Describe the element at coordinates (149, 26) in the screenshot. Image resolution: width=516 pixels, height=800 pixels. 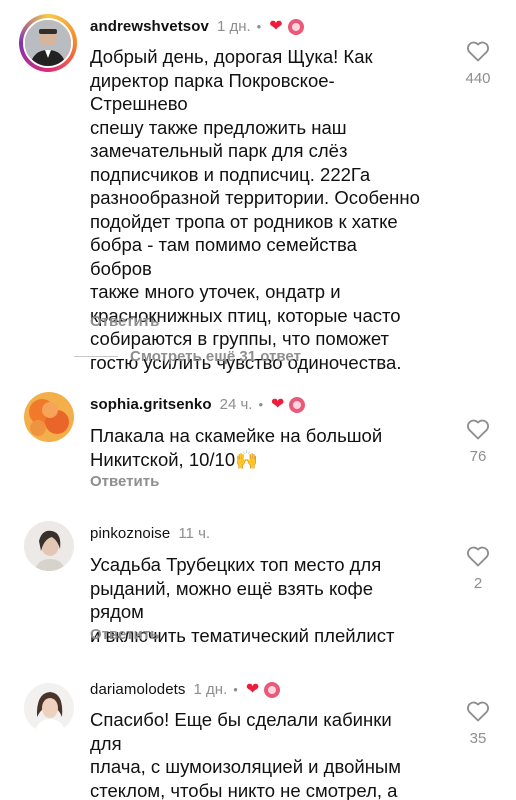
I see `username: andrewshvetsov` at that location.